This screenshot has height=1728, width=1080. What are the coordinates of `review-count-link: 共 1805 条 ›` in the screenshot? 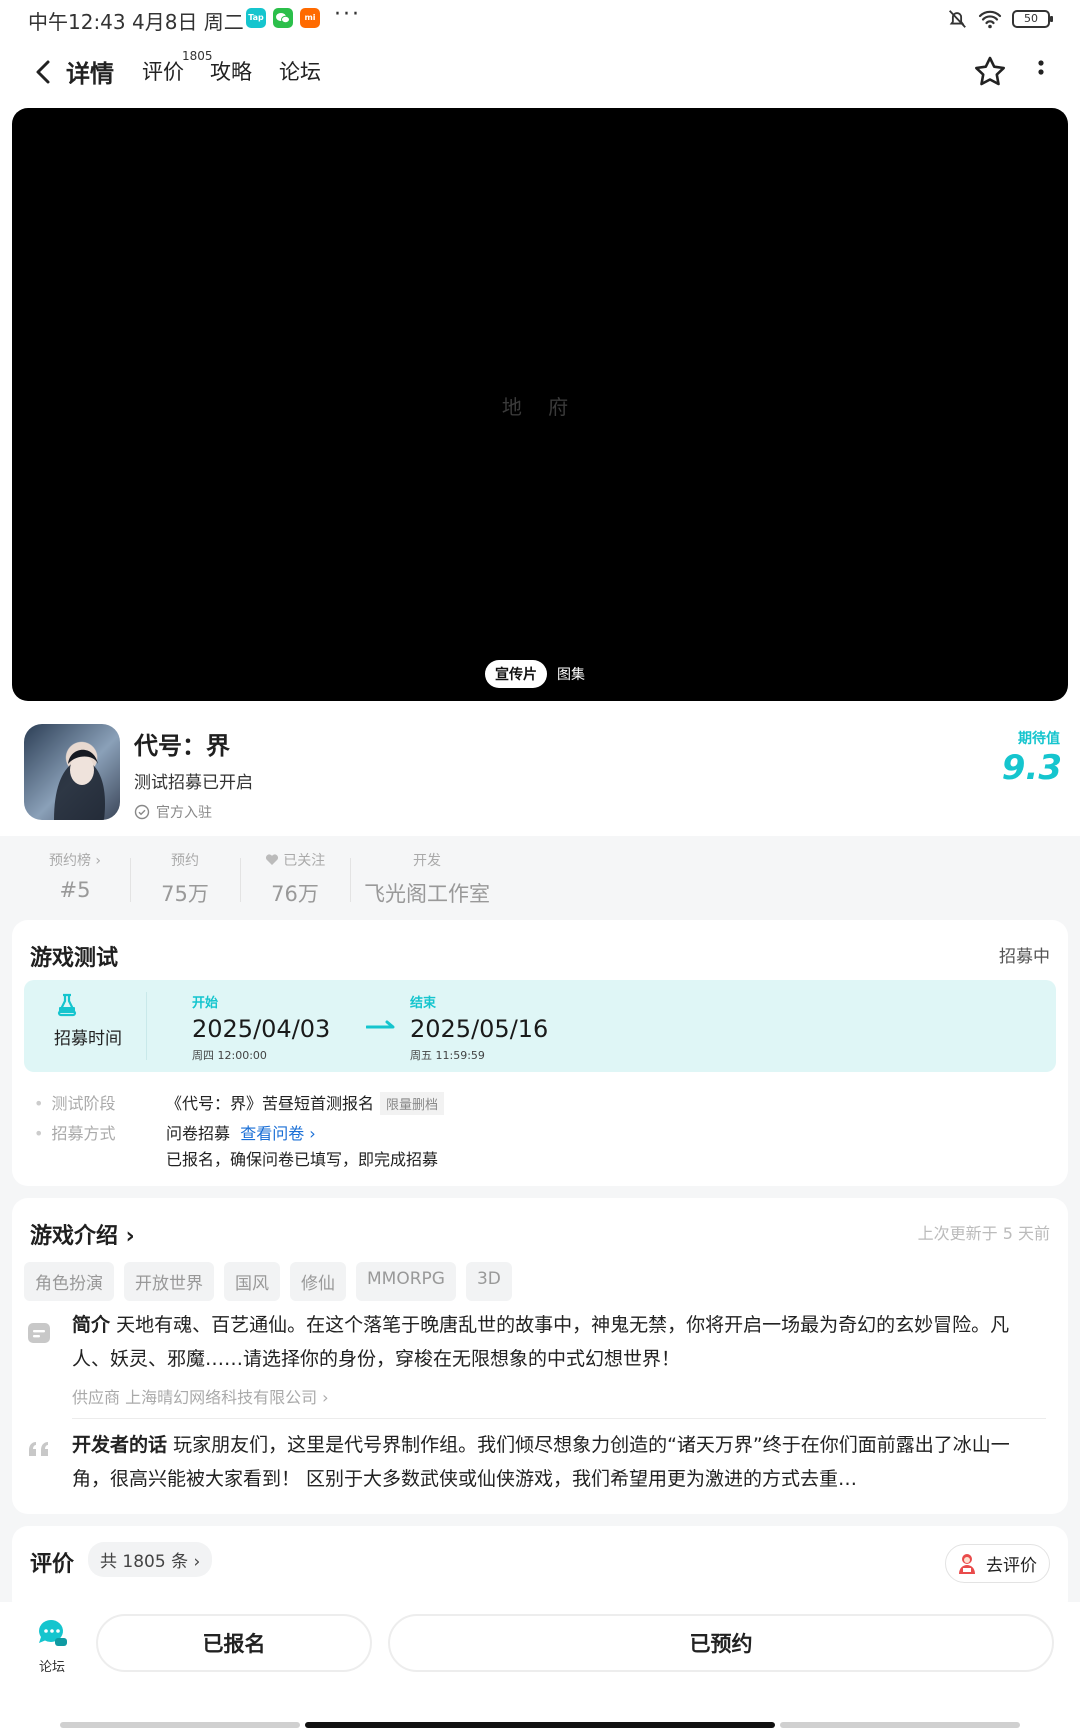 It's located at (150, 1559).